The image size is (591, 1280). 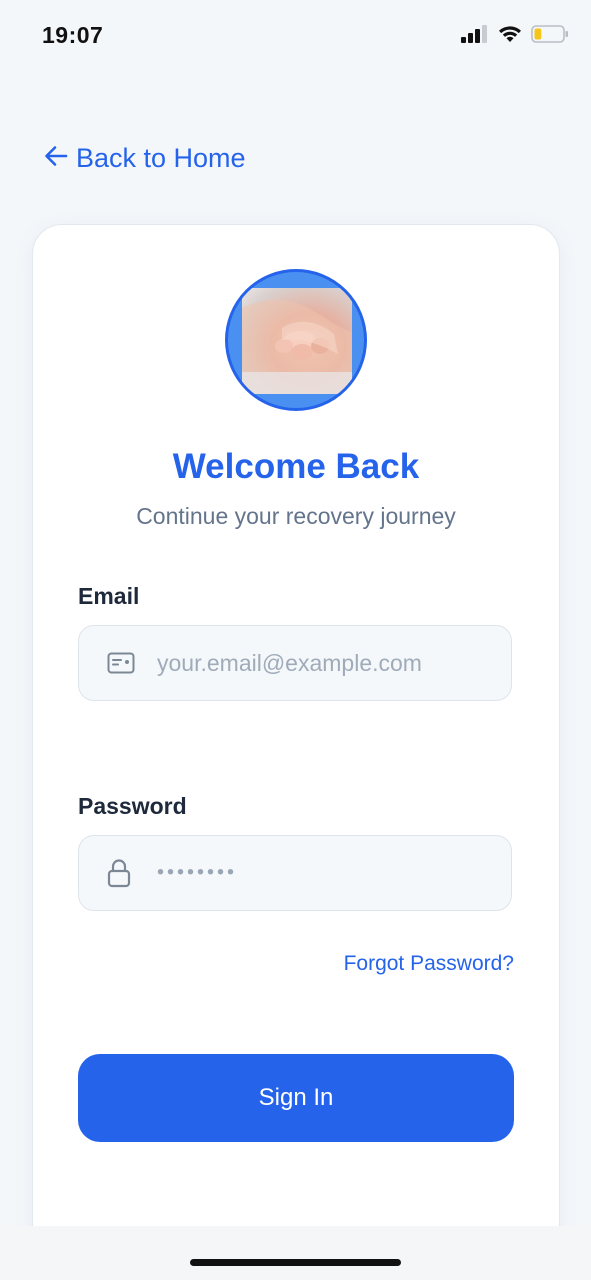 What do you see at coordinates (132, 806) in the screenshot?
I see `password-label: Password` at bounding box center [132, 806].